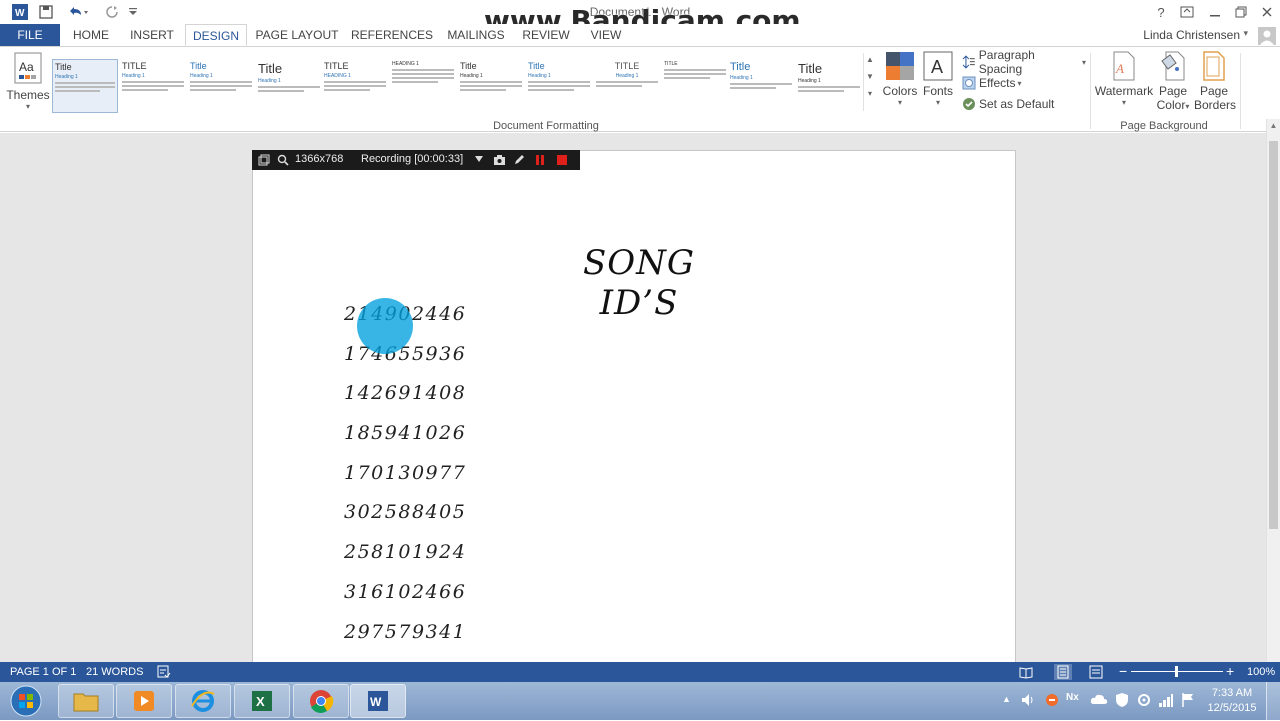  What do you see at coordinates (1012, 104) in the screenshot?
I see `set-as-default-button: Set as Default` at bounding box center [1012, 104].